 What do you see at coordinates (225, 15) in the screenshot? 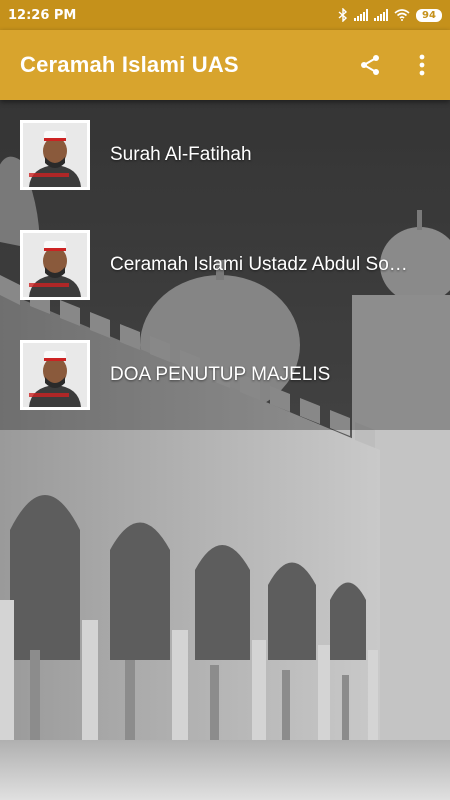
I see `status-bar: 12:26 PM 94` at bounding box center [225, 15].